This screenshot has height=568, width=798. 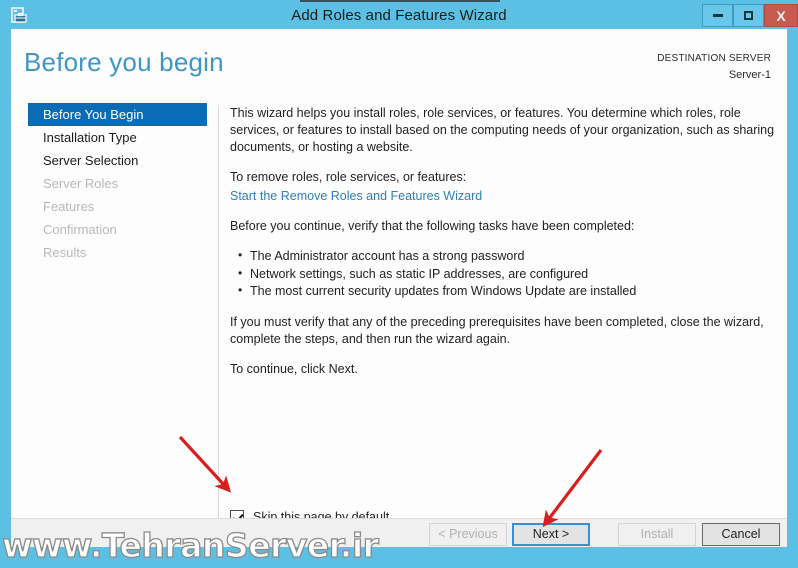 I want to click on site-watermark: www.TehranServer.ir, so click(x=190, y=545).